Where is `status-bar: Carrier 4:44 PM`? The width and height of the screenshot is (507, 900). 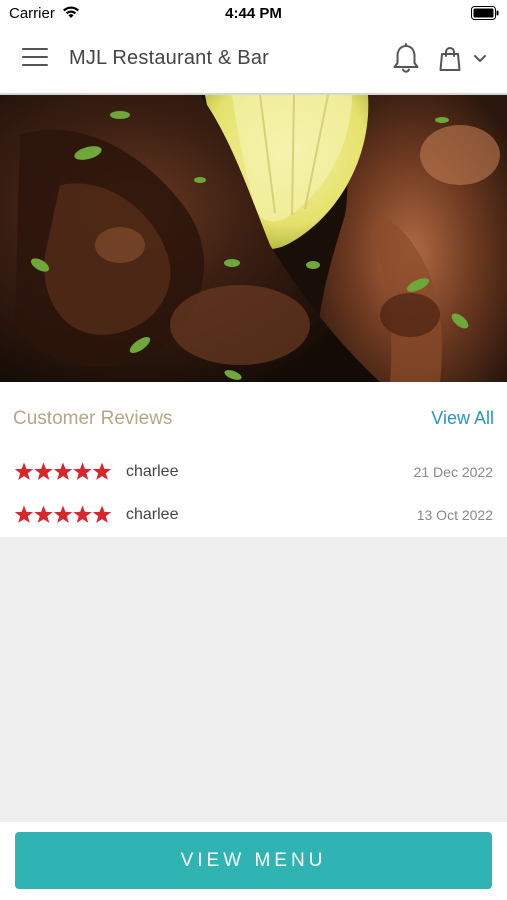 status-bar: Carrier 4:44 PM is located at coordinates (253, 13).